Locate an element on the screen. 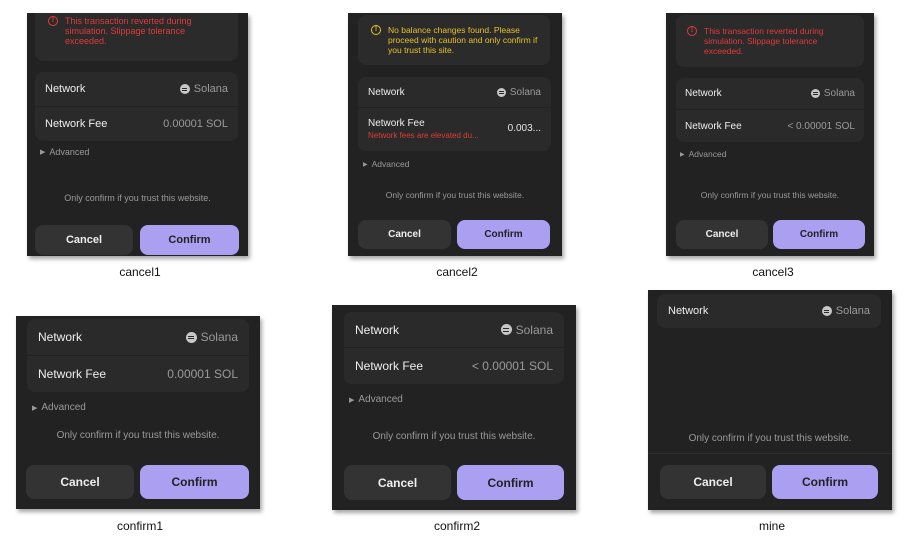 The height and width of the screenshot is (546, 913). caption-confirm1: confirm1 is located at coordinates (139, 526).